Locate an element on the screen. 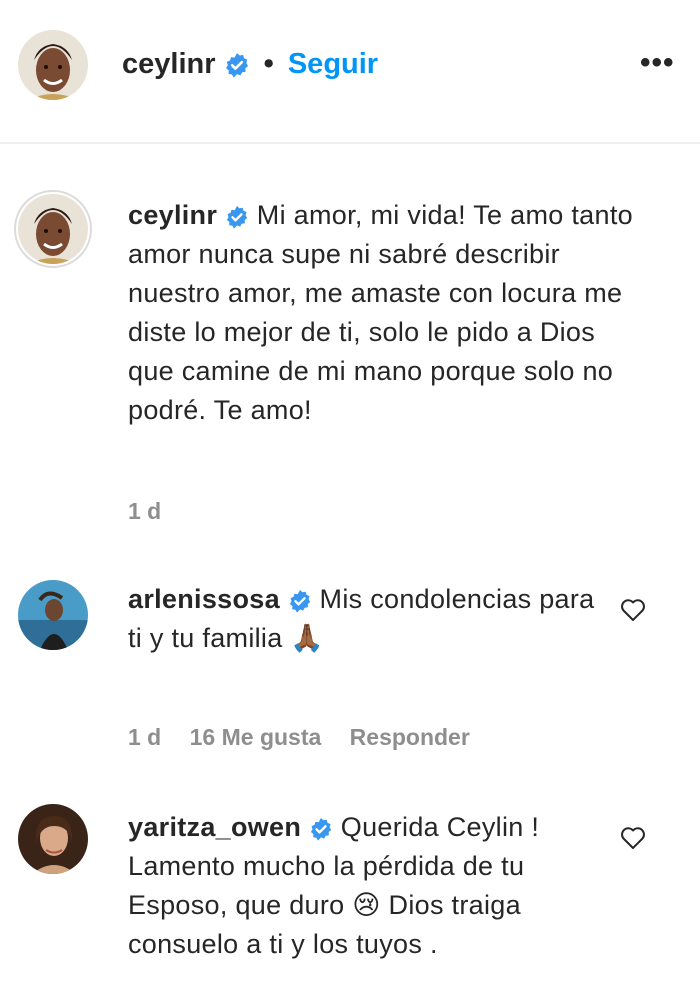 Image resolution: width=700 pixels, height=988 pixels. caption-time: 1 d is located at coordinates (145, 511).